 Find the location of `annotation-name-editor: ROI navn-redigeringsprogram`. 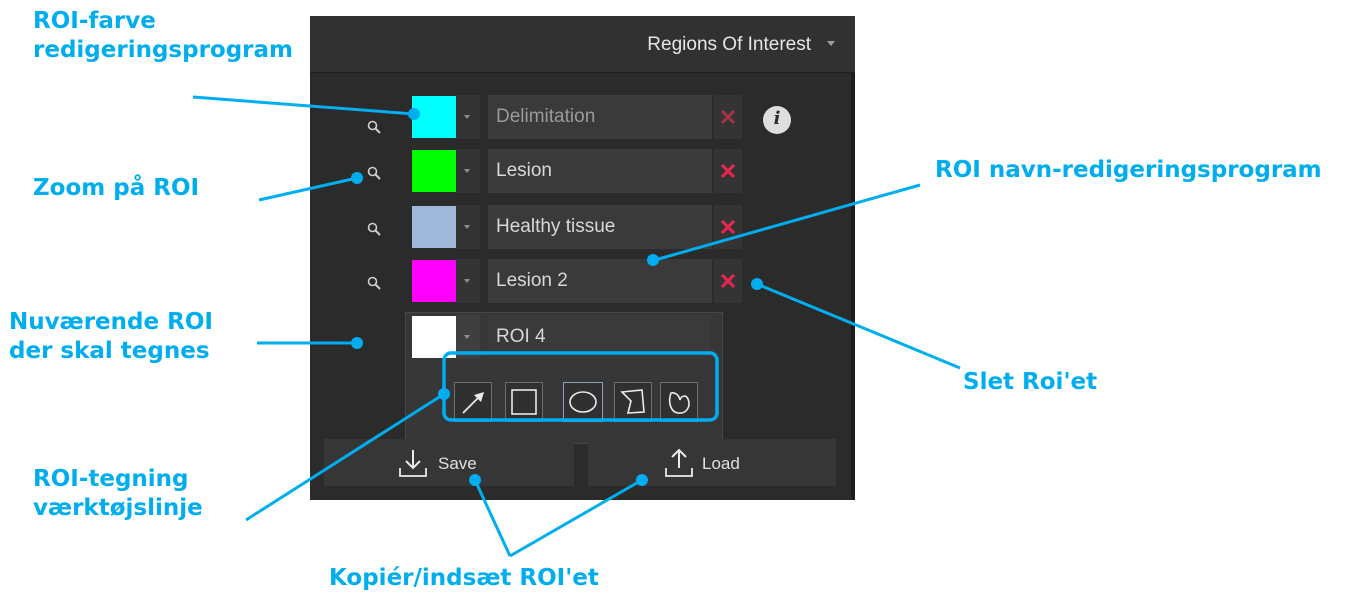

annotation-name-editor: ROI navn-redigeringsprogram is located at coordinates (1128, 170).